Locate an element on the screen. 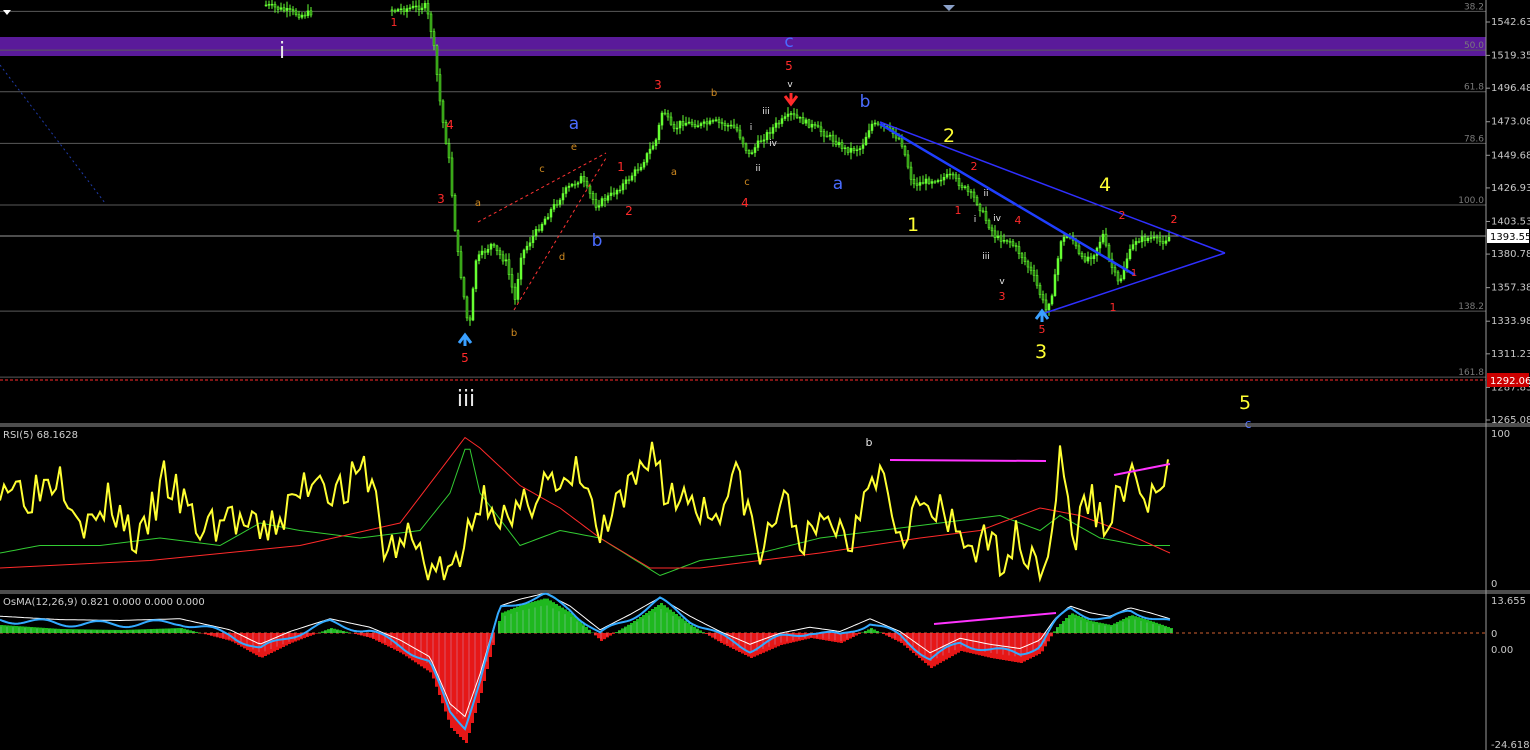 This screenshot has height=750, width=1530. wave-label: a is located at coordinates (674, 172).